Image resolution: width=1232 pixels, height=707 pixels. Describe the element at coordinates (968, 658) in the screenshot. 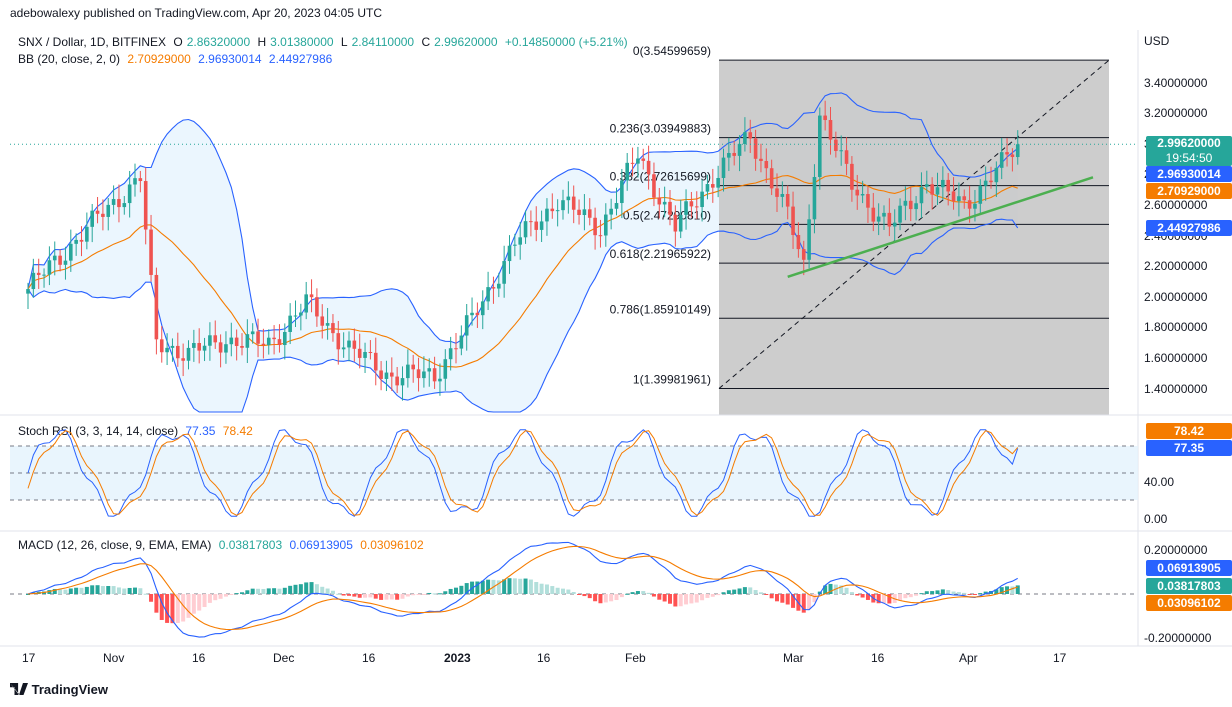

I see `time-tick: Apr` at that location.